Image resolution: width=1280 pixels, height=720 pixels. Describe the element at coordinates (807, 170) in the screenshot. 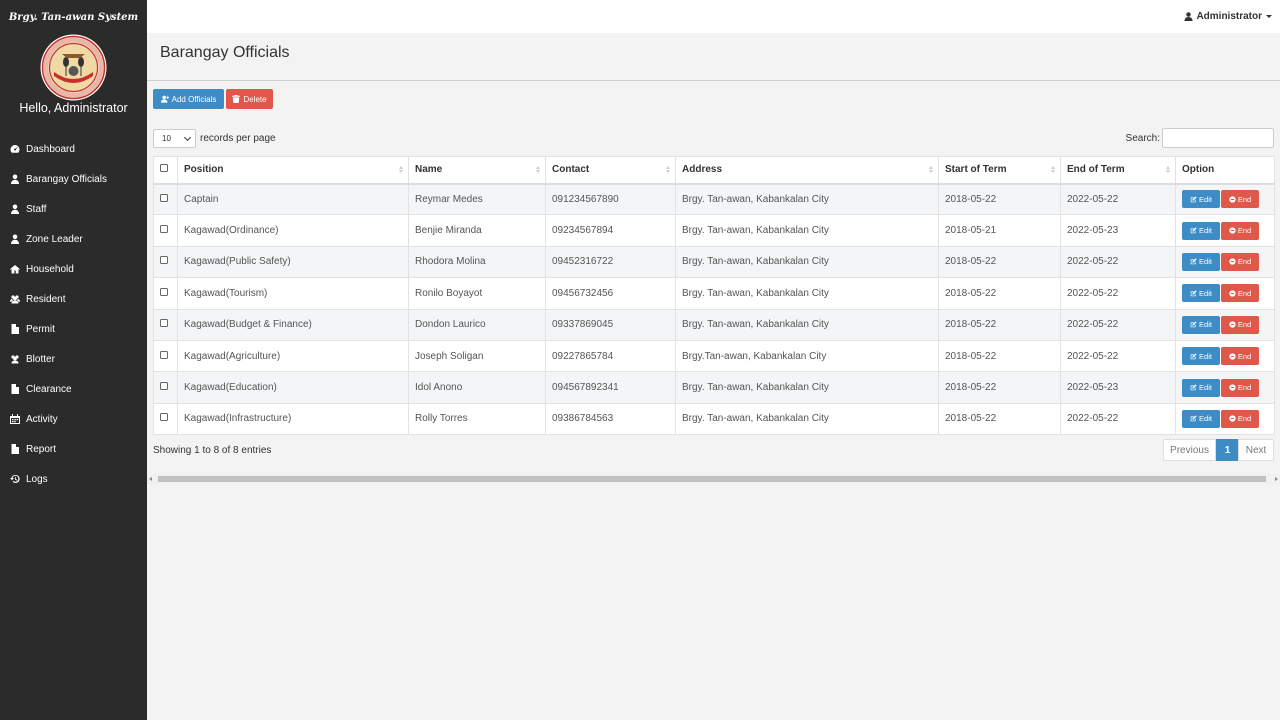

I see `column-header-address: Address` at that location.